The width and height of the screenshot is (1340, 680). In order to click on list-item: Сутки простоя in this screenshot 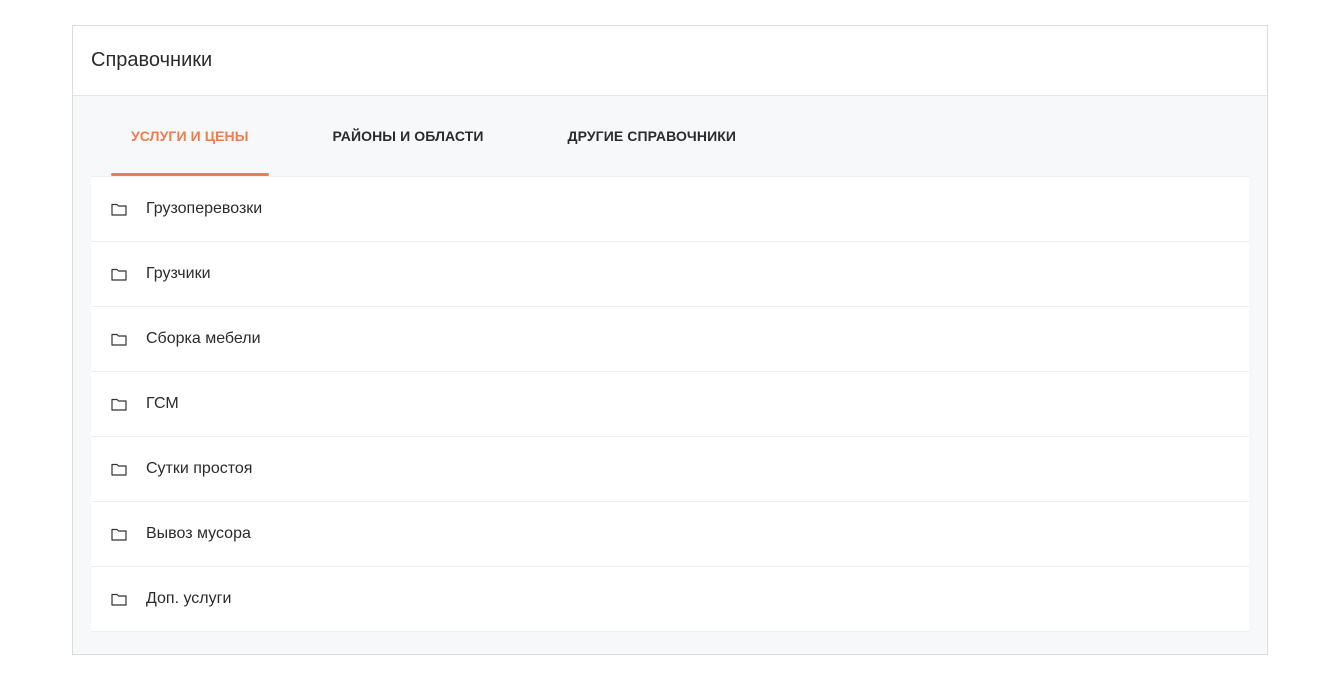, I will do `click(670, 469)`.